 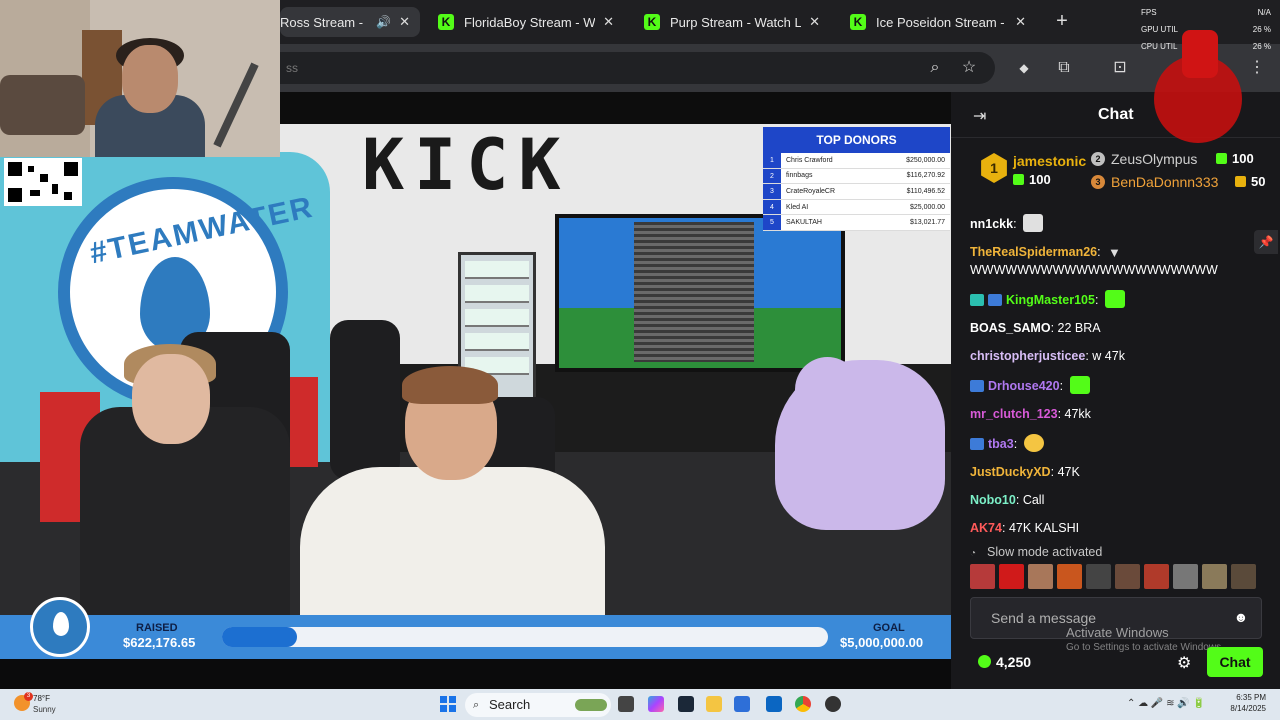 I want to click on donor-name: CrateRoyaleCR, so click(x=811, y=191).